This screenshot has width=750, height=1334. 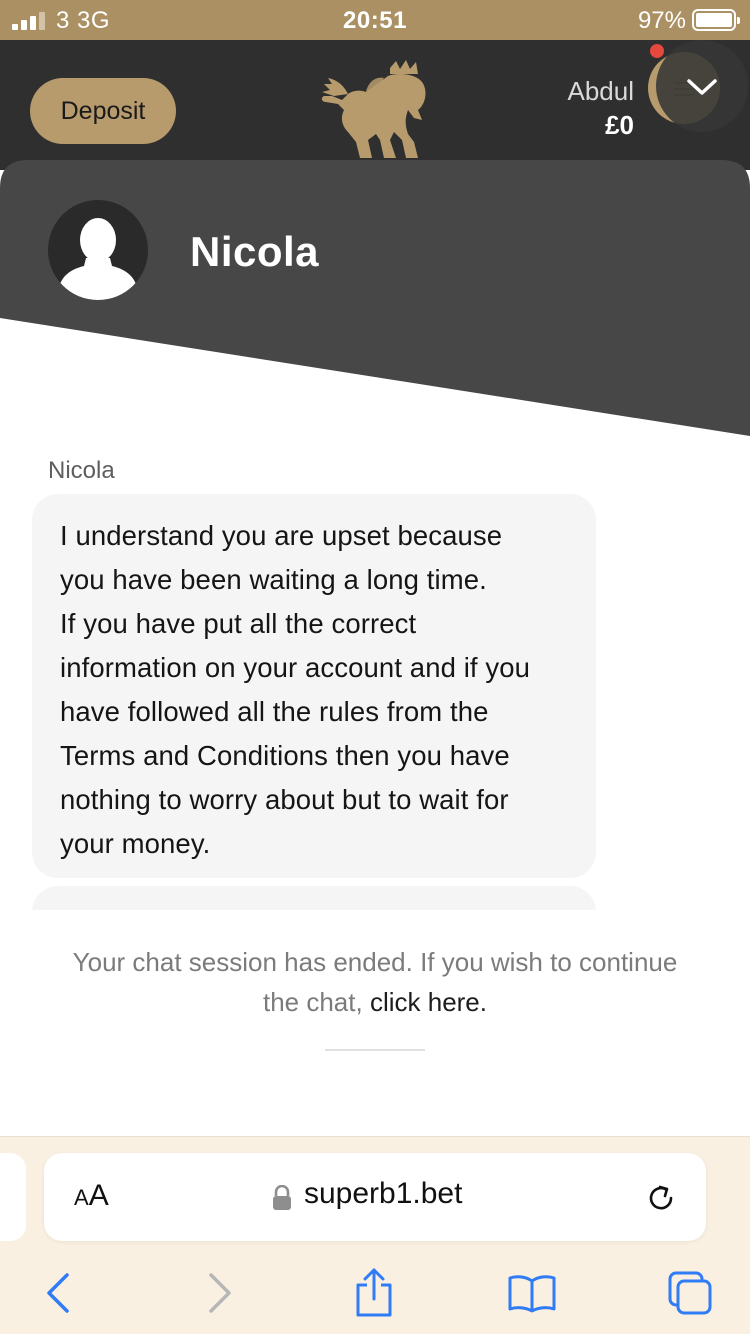 I want to click on tabs-button, so click(x=690, y=1293).